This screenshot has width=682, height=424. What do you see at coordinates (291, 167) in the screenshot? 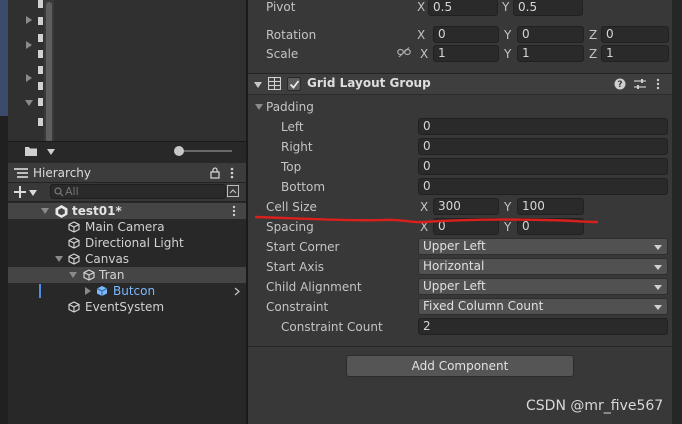
I see `padding-top-label: Top` at bounding box center [291, 167].